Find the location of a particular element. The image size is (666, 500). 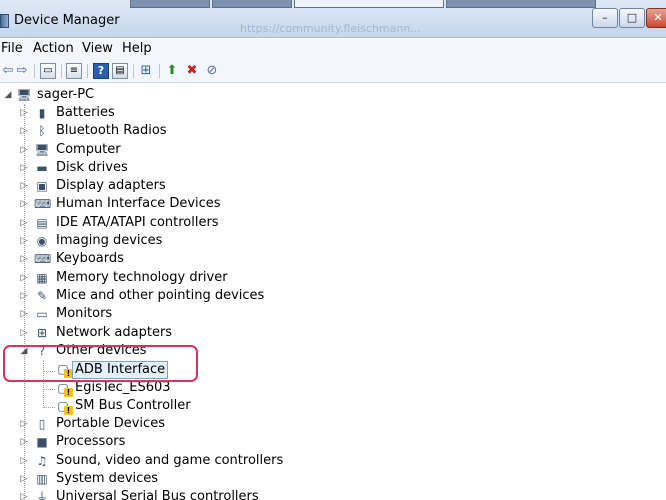

hid-icon: ⌨ is located at coordinates (43, 204).